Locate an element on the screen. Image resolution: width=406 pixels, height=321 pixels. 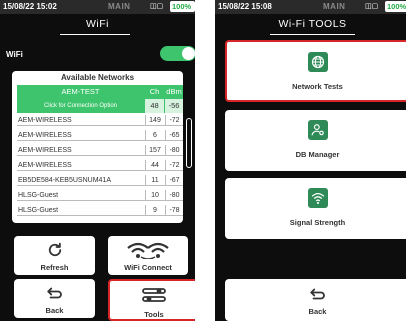
network-channel: 6 is located at coordinates (154, 135).